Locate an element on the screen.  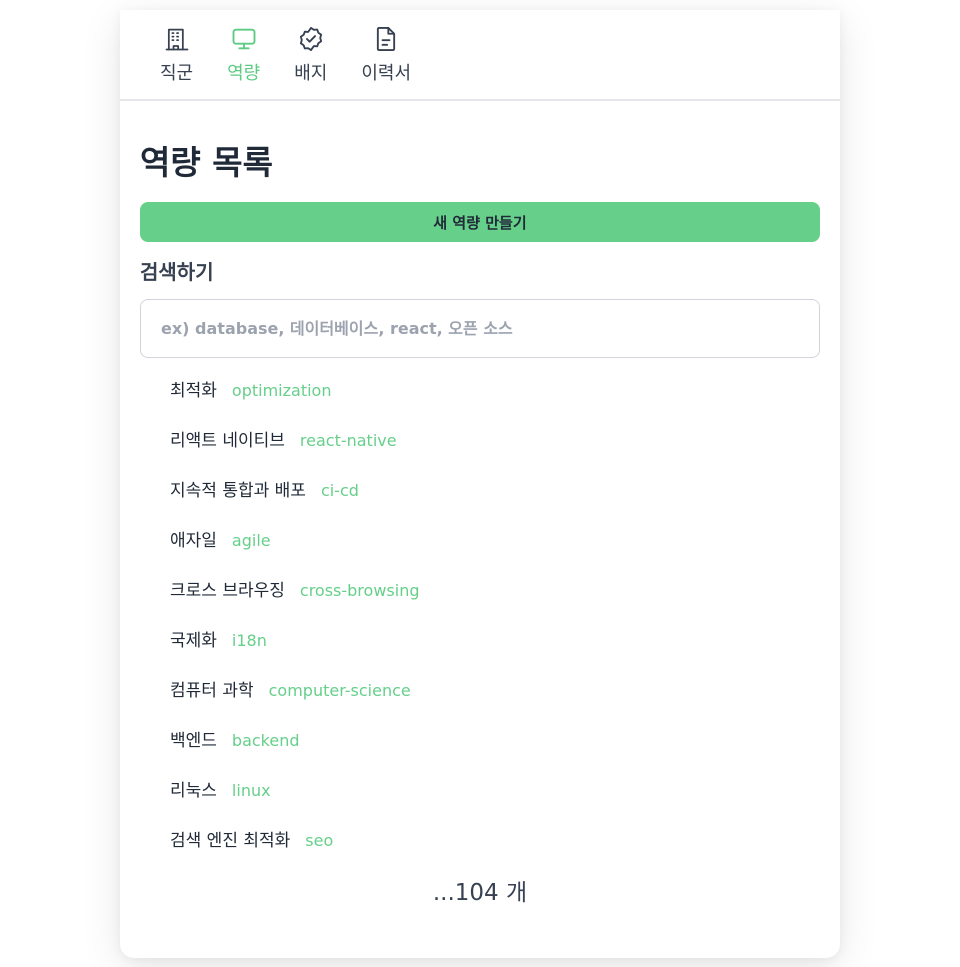
monitor-icon is located at coordinates (244, 39).